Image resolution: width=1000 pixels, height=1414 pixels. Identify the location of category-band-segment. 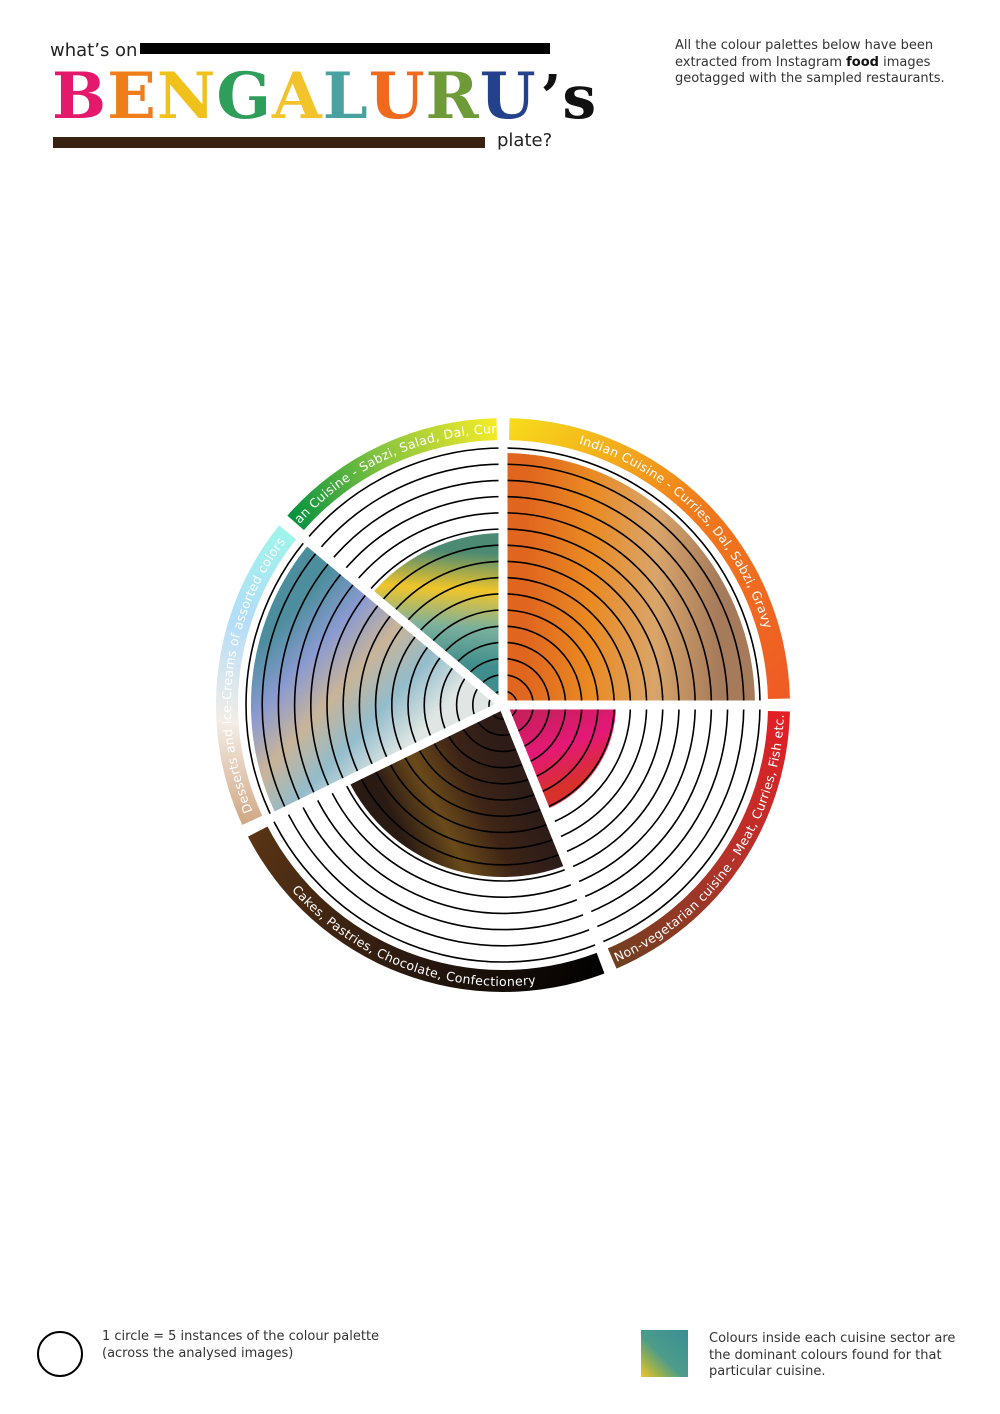
(698, 840).